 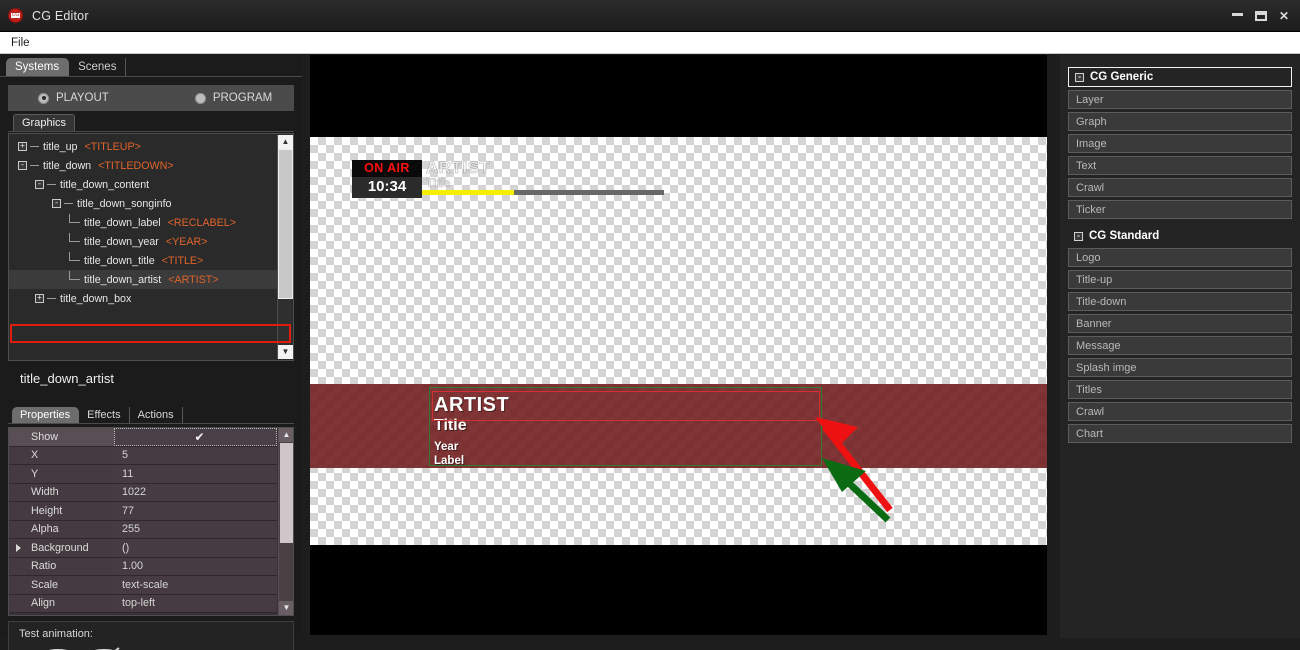 I want to click on show-checkbox: ✔, so click(x=199, y=437).